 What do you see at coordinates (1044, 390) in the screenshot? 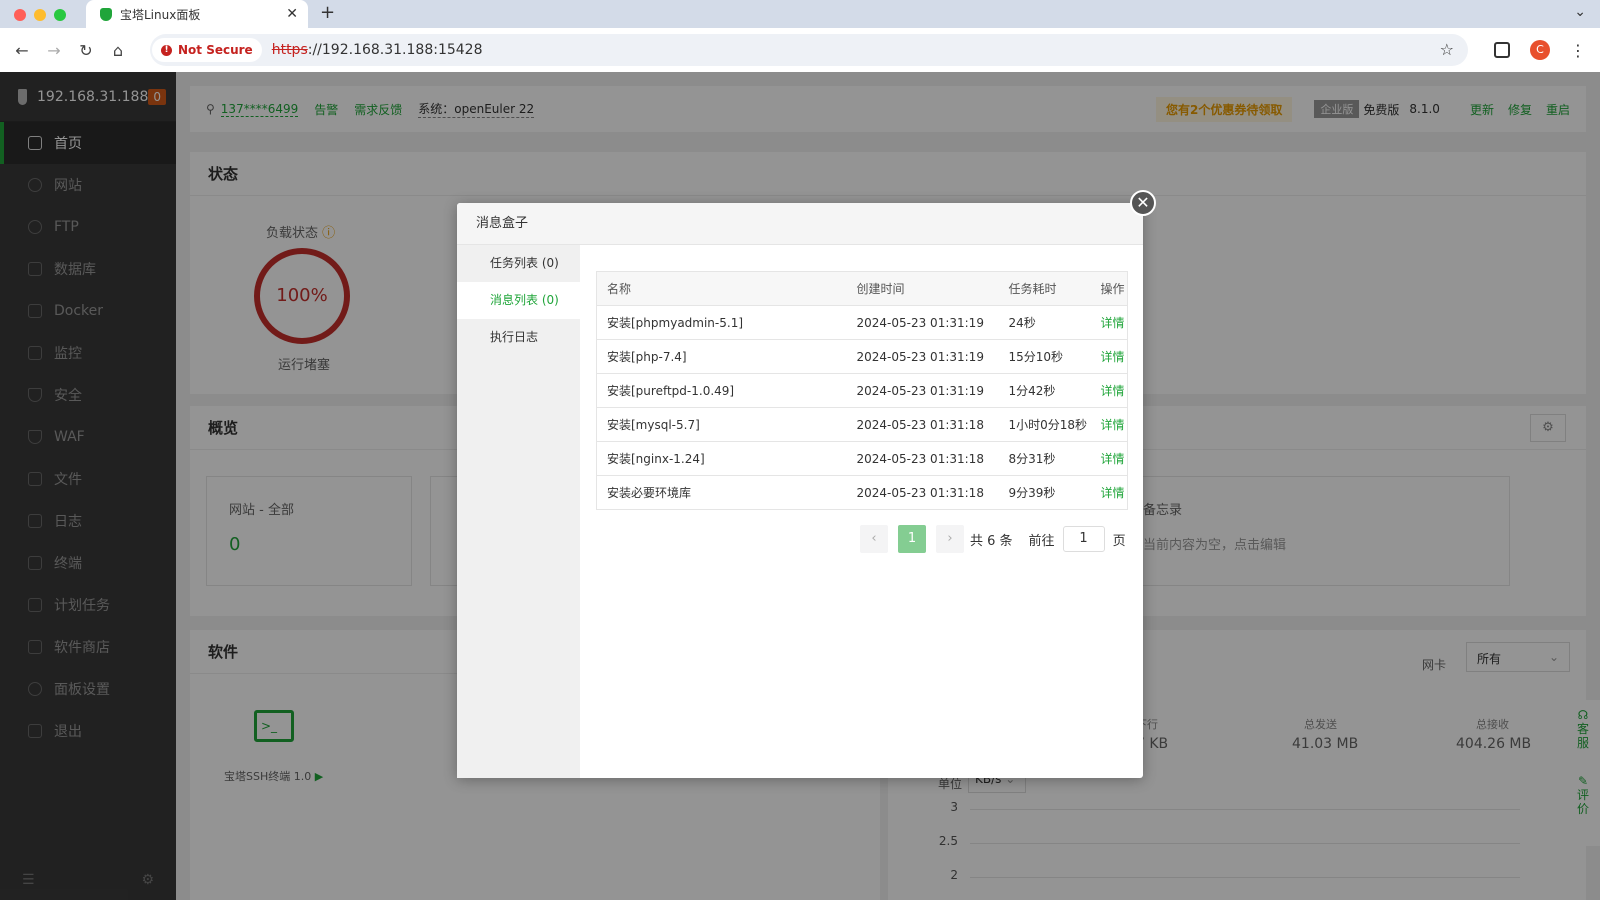
I see `row-duration: 1分42秒` at bounding box center [1044, 390].